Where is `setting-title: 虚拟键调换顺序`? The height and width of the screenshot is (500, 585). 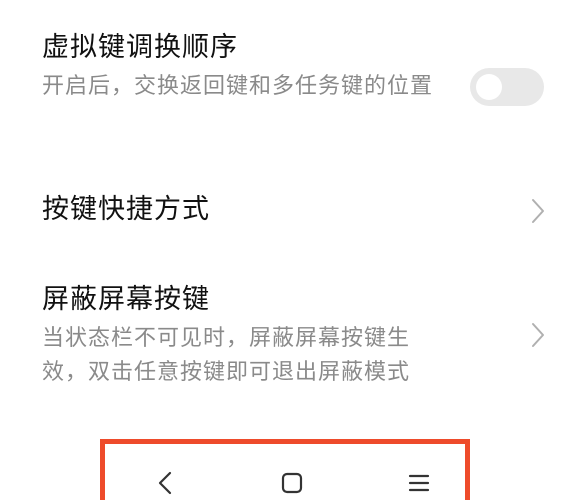 setting-title: 虚拟键调换顺序 is located at coordinates (140, 47).